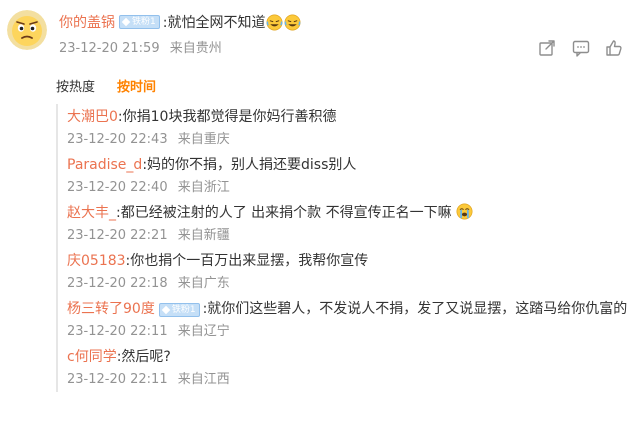 This screenshot has width=629, height=428. I want to click on reply-location: 来自辽宁, so click(203, 331).